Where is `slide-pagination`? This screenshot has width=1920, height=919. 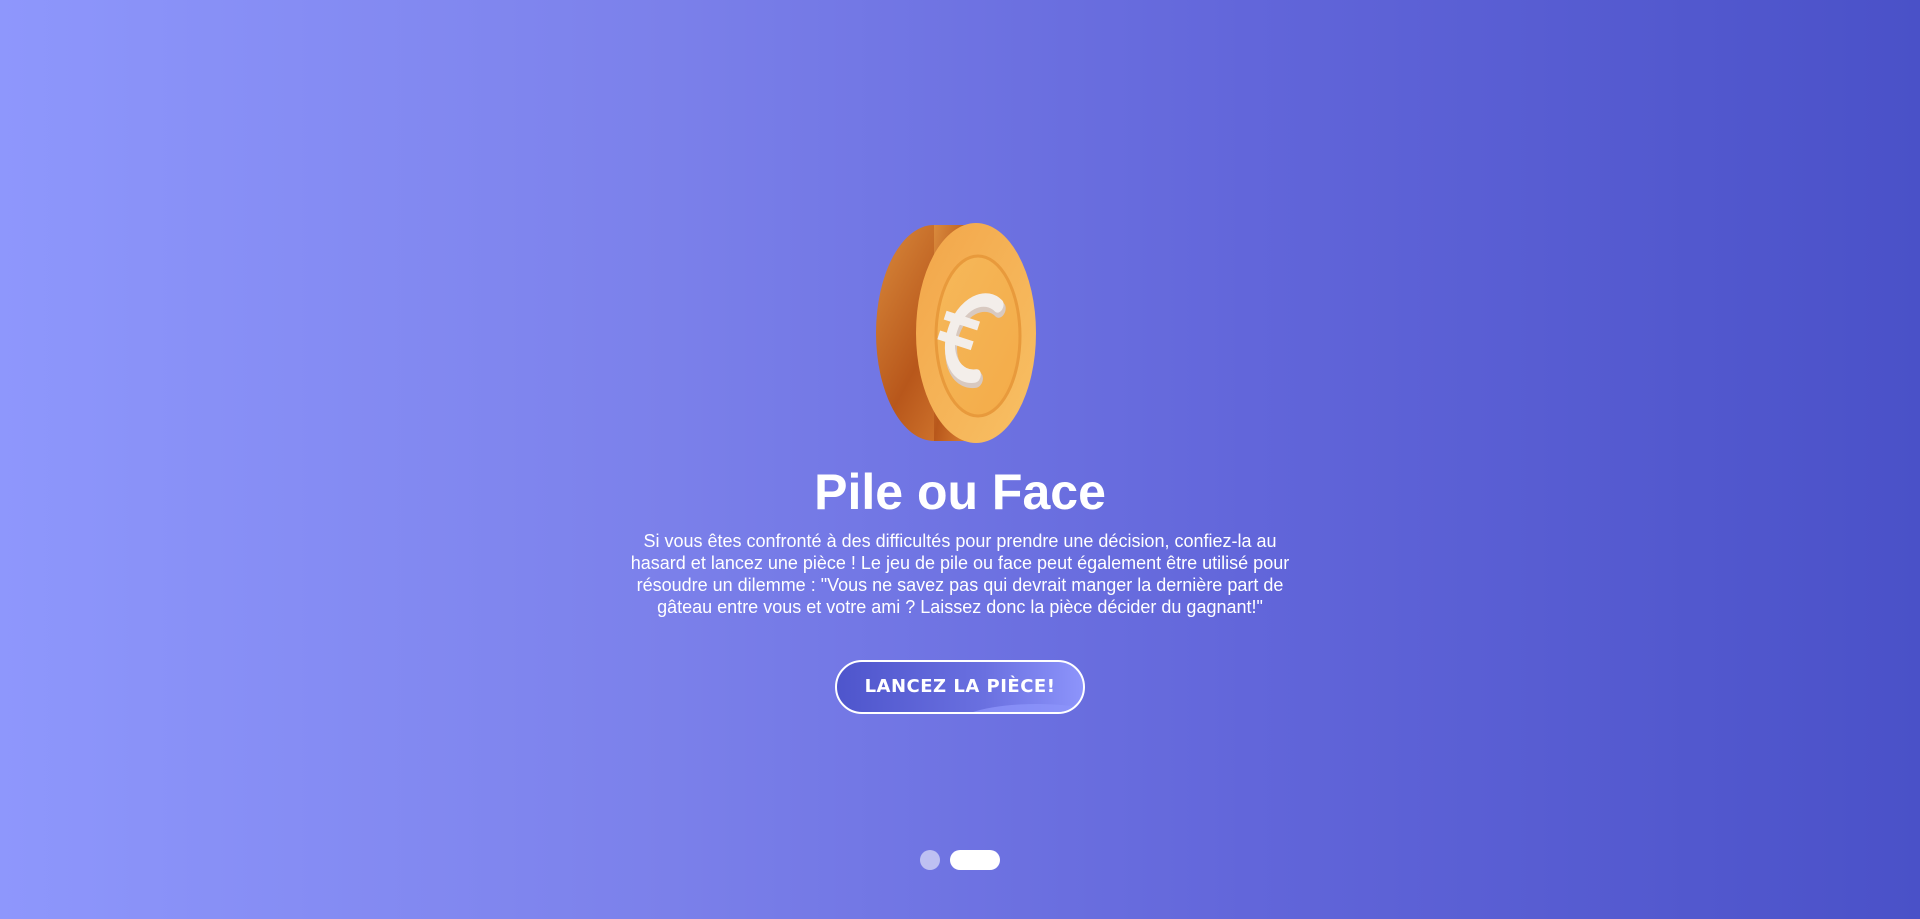
slide-pagination is located at coordinates (960, 860).